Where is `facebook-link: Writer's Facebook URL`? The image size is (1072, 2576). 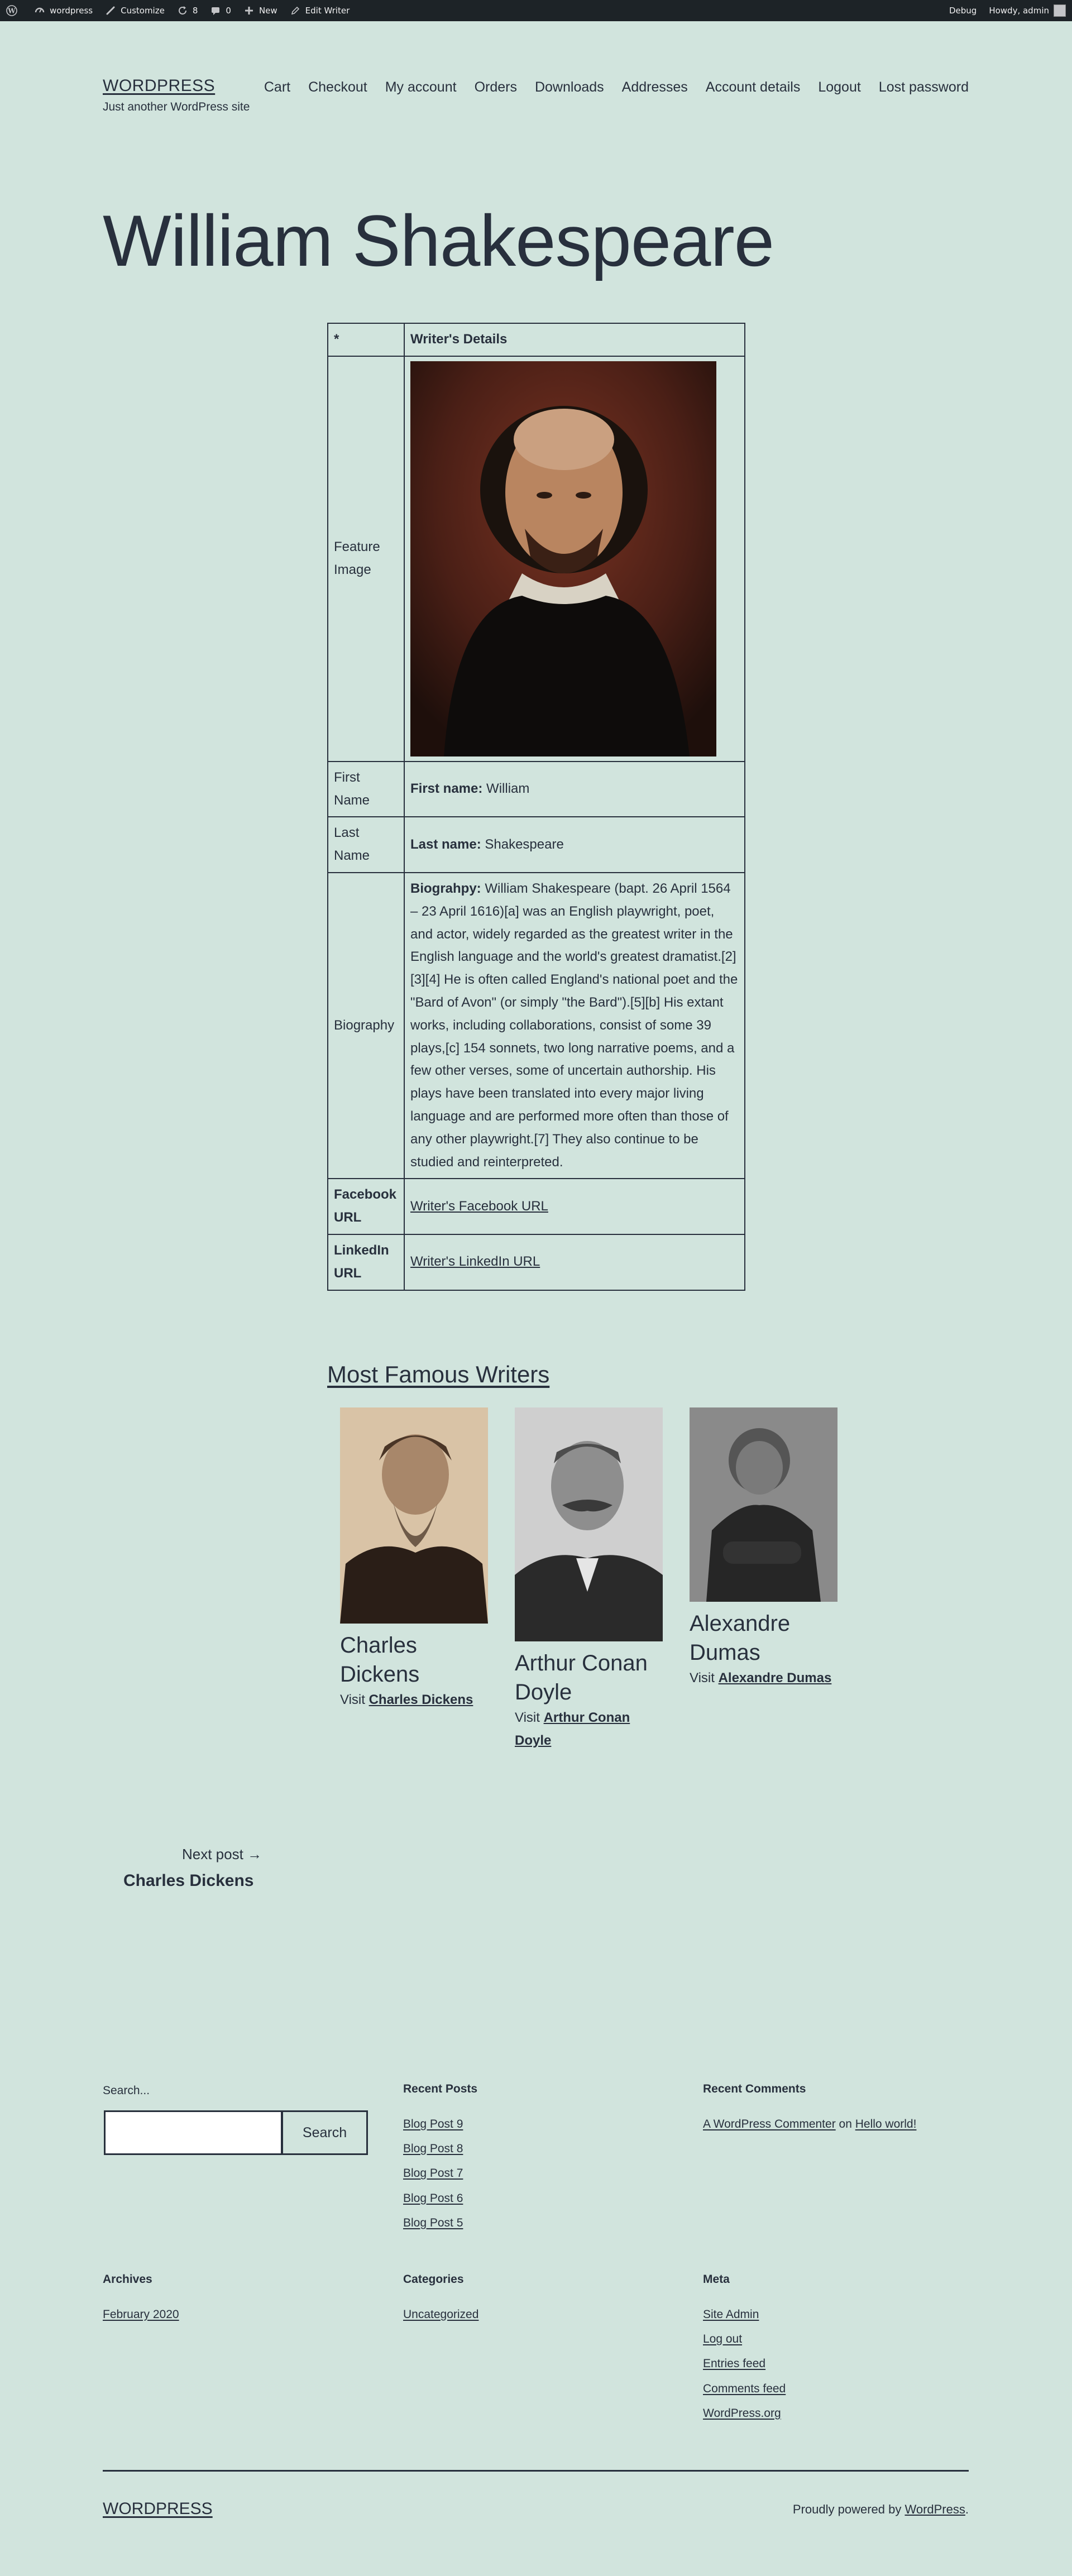 facebook-link: Writer's Facebook URL is located at coordinates (479, 1206).